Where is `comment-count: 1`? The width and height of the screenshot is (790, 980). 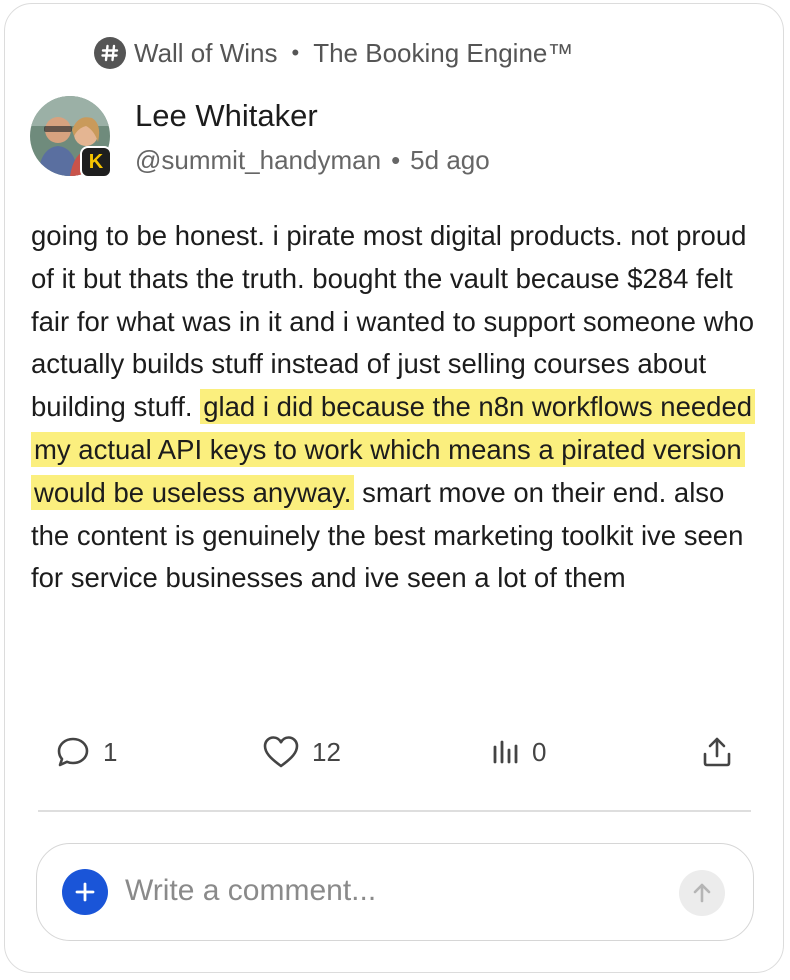
comment-count: 1 is located at coordinates (110, 751).